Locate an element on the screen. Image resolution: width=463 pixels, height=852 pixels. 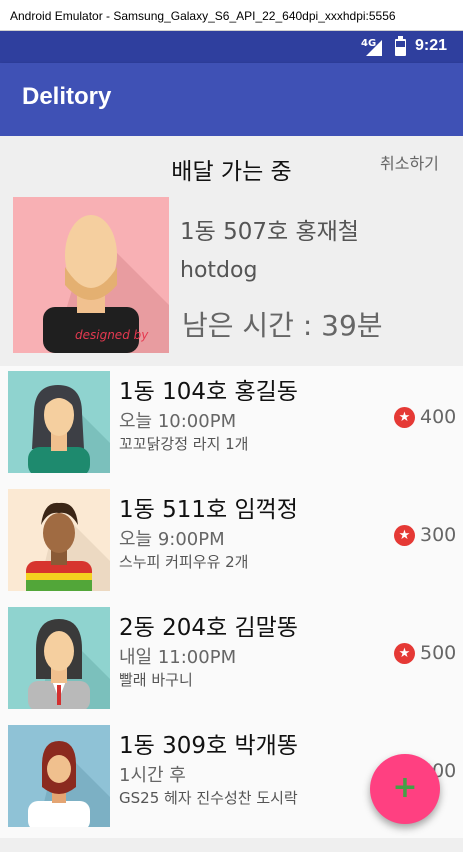
order-description: 스누피 커피우유 2개 is located at coordinates (184, 562).